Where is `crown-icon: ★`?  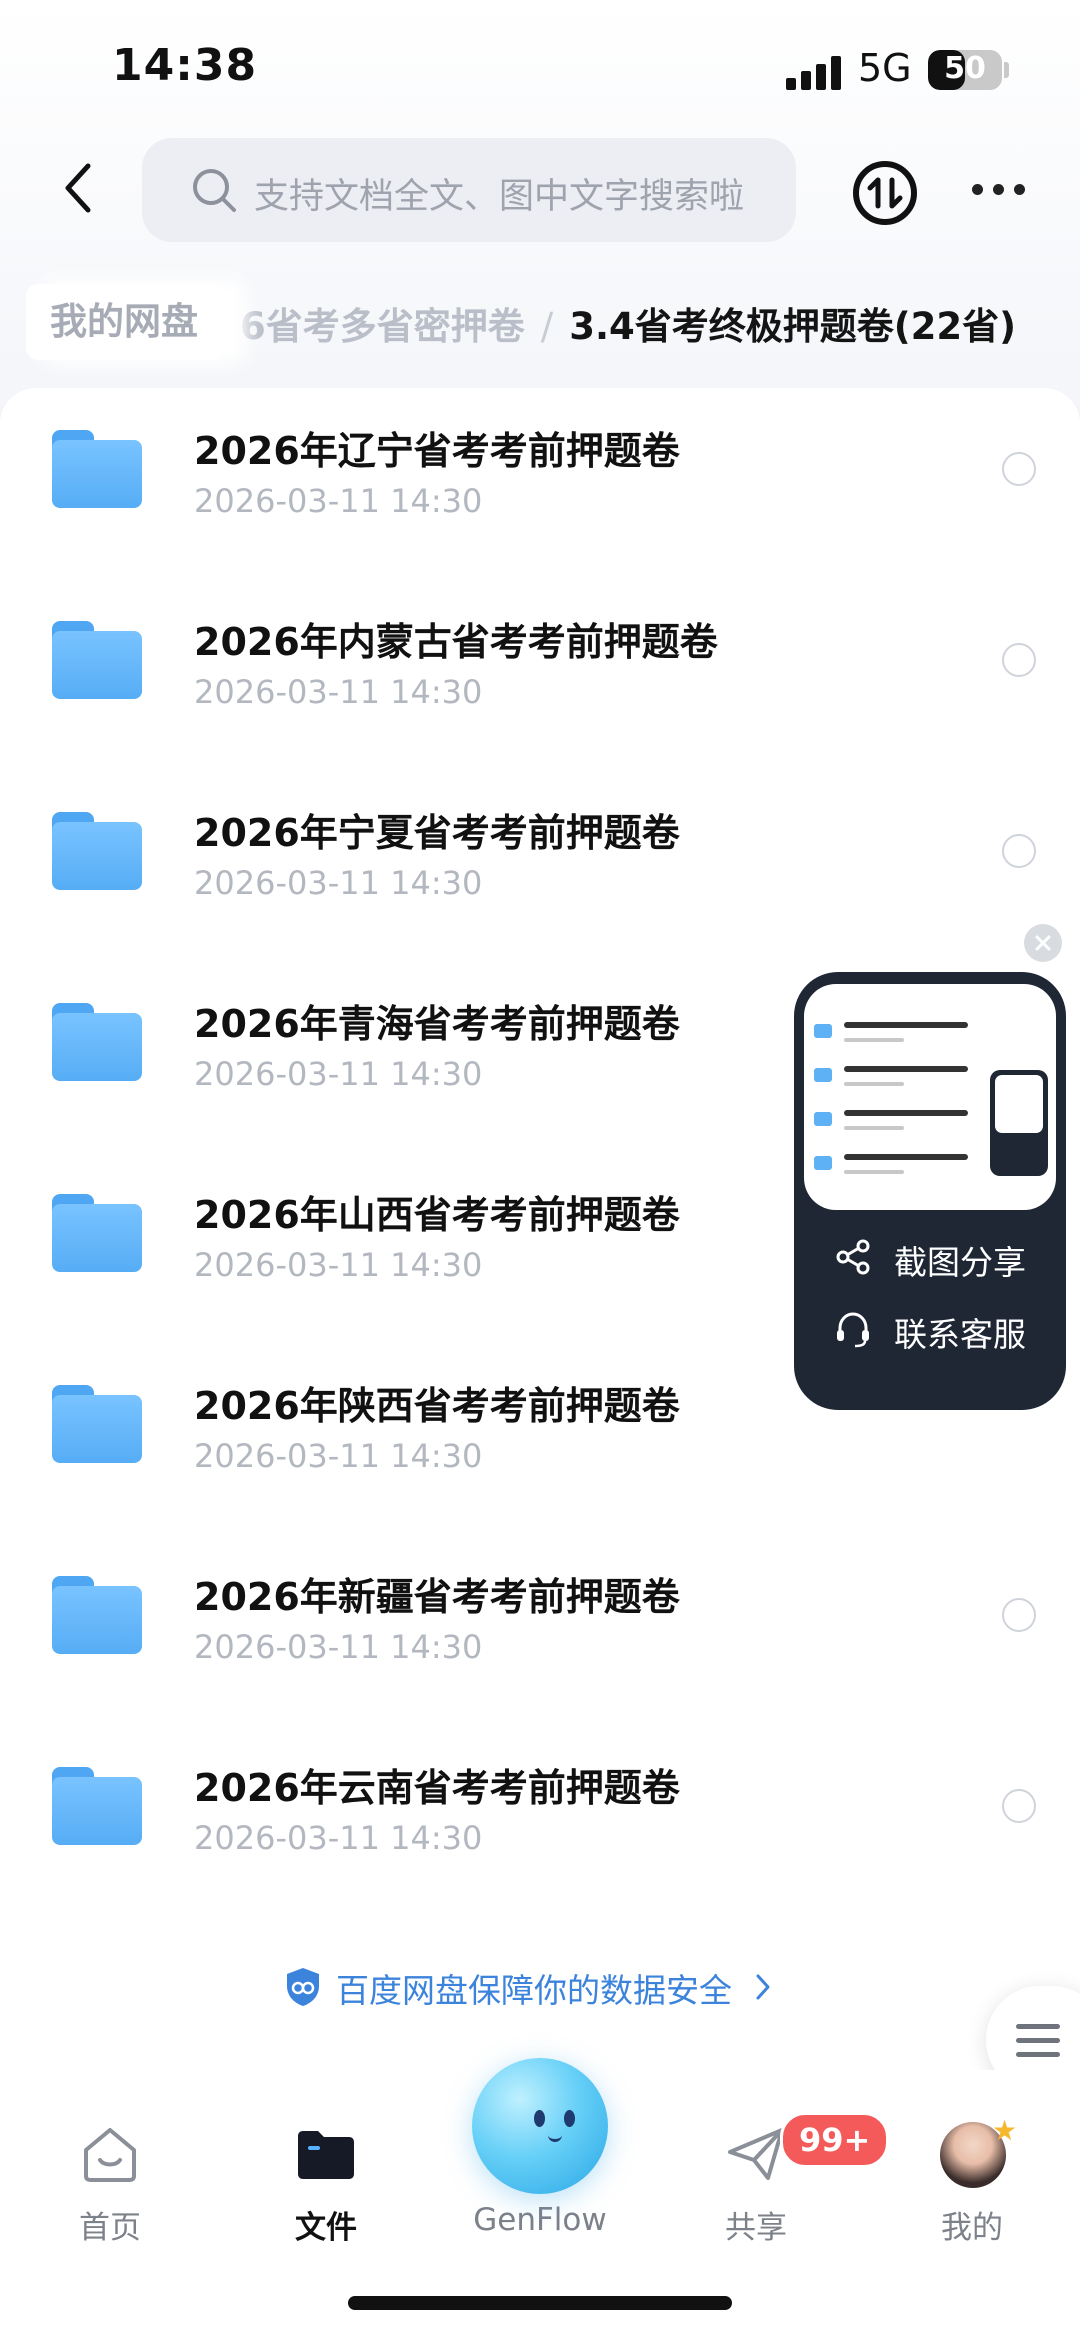 crown-icon: ★ is located at coordinates (1005, 2130).